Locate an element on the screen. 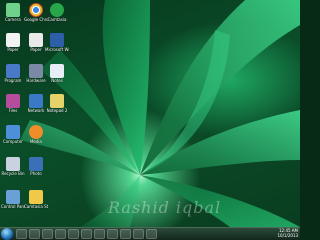 The image size is (320, 240). desktop-icon-notepad-2: Notepad 2 is located at coordinates (57, 103).